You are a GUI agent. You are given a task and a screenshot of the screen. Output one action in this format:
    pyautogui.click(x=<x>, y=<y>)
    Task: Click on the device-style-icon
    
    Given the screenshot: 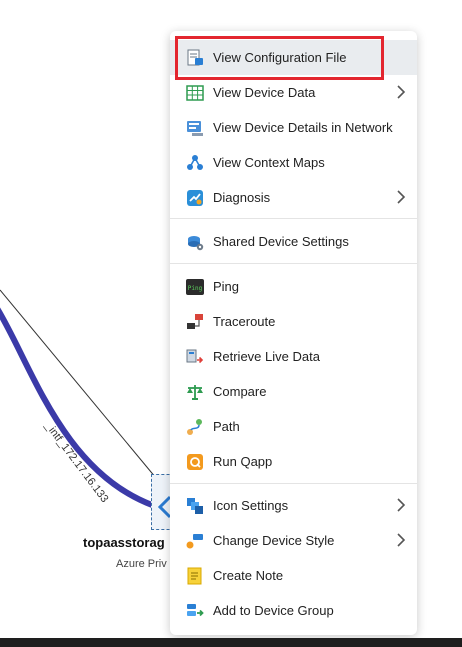 What is the action you would take?
    pyautogui.click(x=194, y=541)
    